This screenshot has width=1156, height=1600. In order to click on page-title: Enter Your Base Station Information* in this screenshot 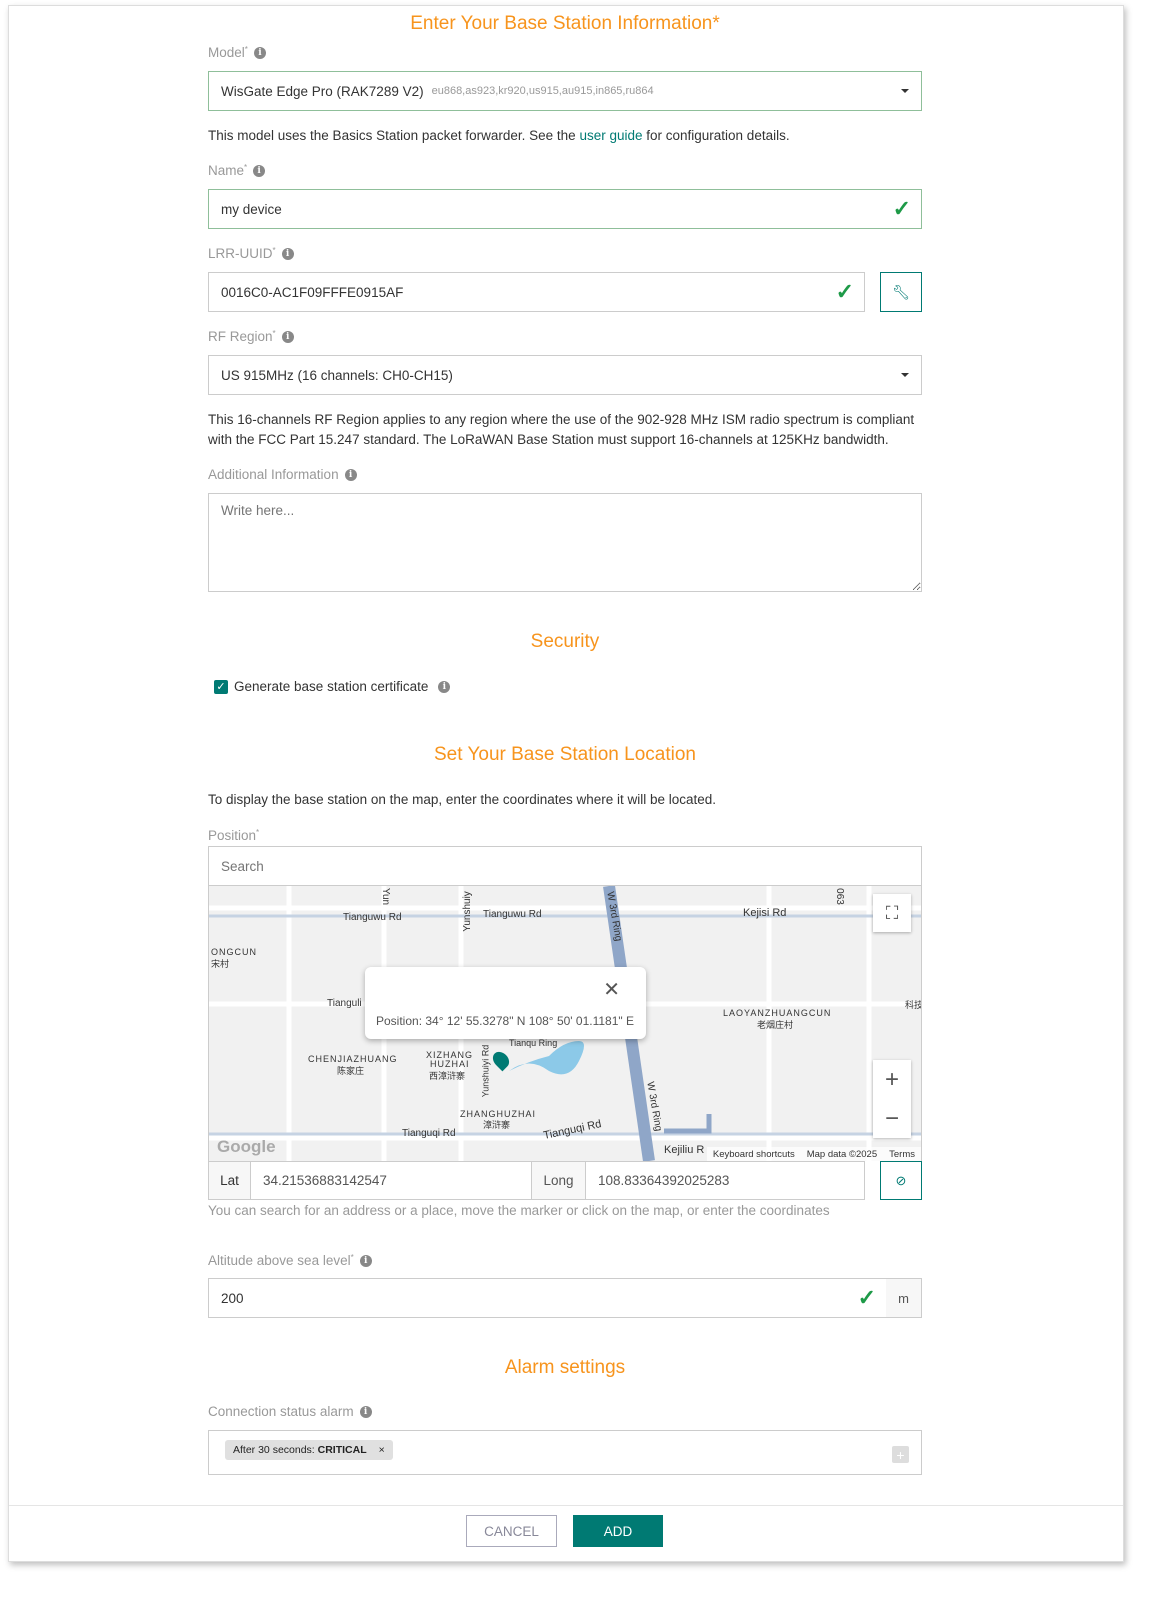, I will do `click(565, 23)`.